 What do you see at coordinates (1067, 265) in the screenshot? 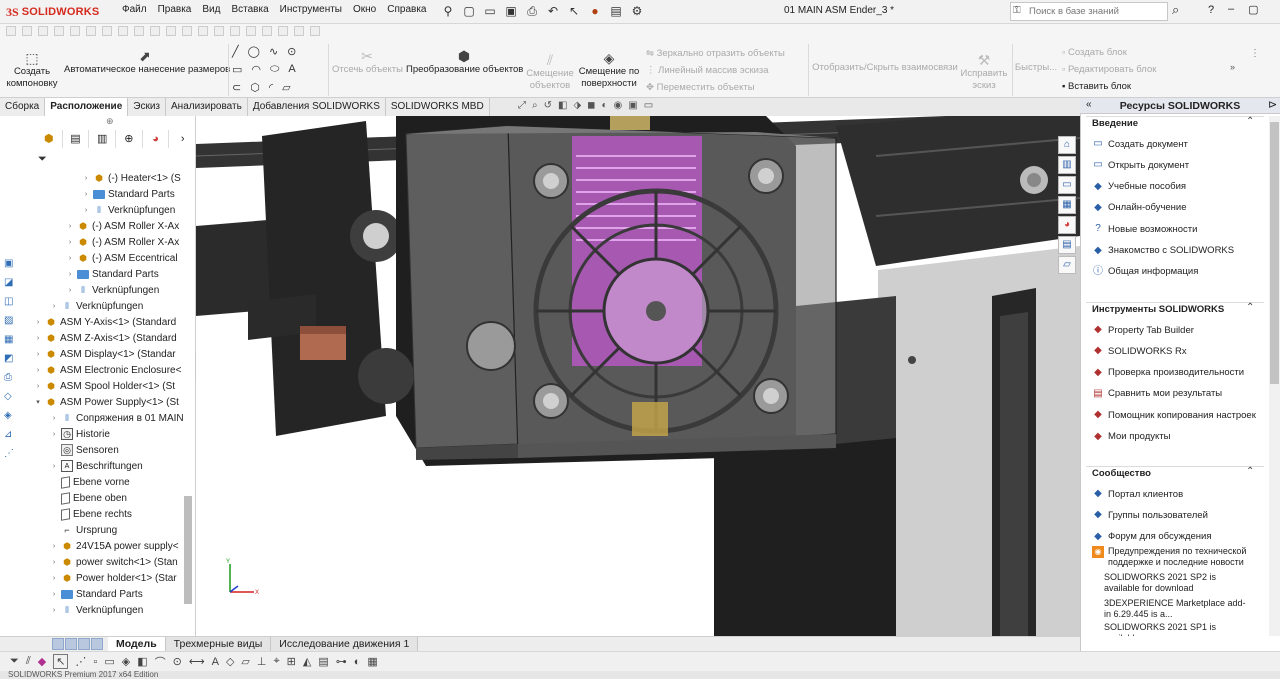
I see `forum-icon: ▱` at bounding box center [1067, 265].